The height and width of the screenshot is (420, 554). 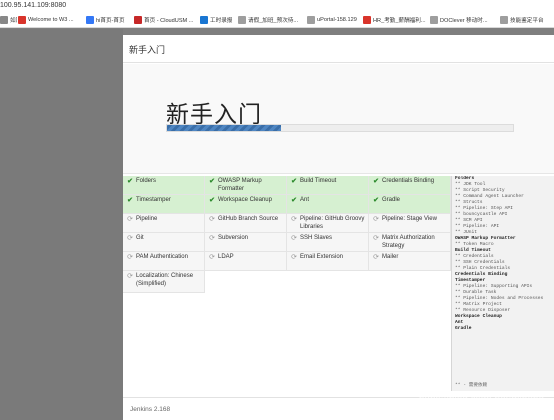 I want to click on url-text: 100.95.141.109:8080, so click(x=33, y=5).